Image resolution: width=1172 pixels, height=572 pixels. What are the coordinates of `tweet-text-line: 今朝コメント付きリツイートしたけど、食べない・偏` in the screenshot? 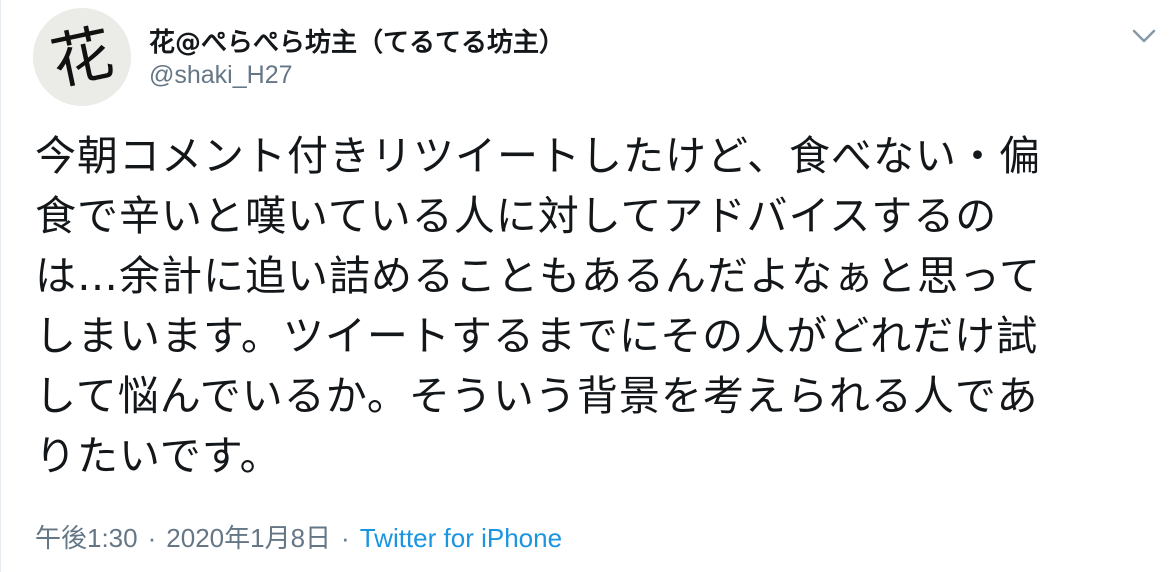 It's located at (538, 156).